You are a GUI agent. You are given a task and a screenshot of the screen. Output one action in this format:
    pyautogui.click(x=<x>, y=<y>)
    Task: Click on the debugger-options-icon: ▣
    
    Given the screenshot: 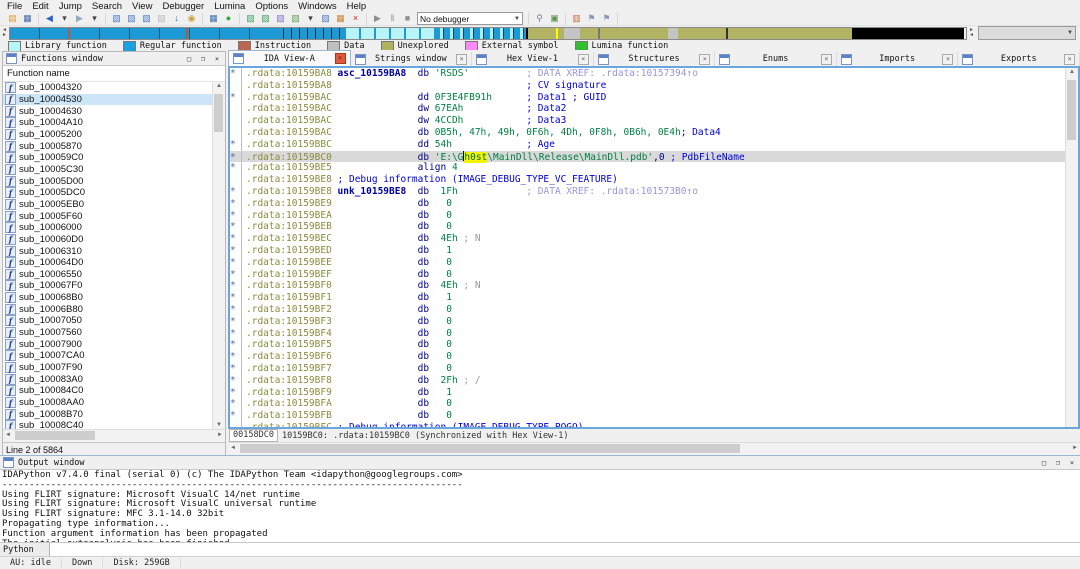 What is the action you would take?
    pyautogui.click(x=554, y=18)
    